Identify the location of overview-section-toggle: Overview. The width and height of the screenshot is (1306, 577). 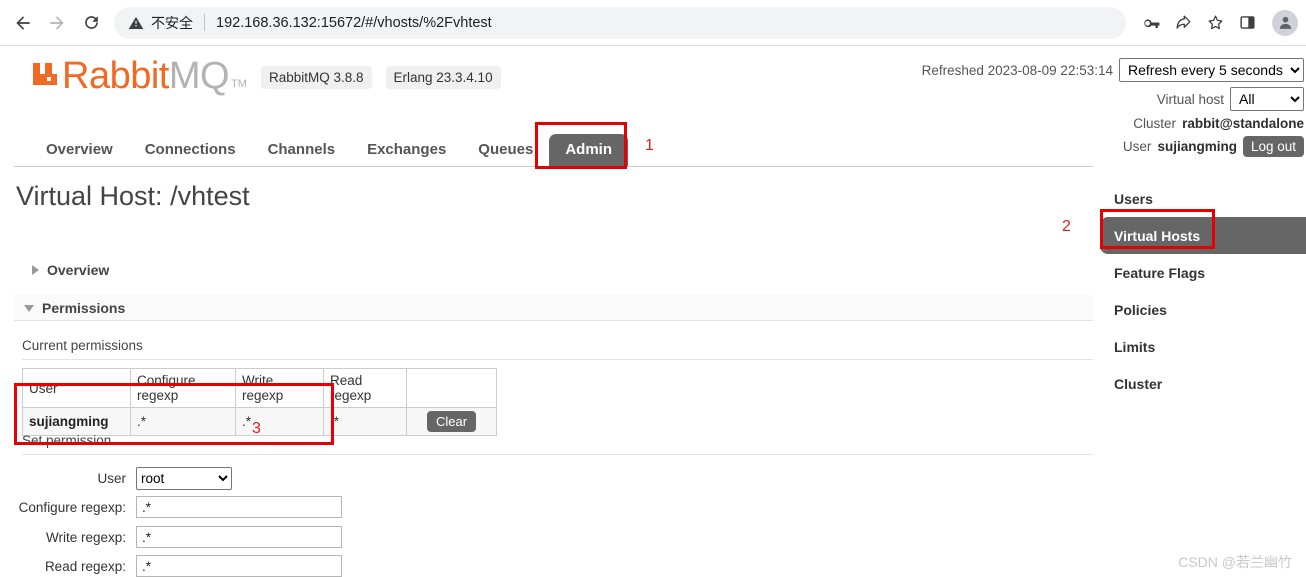
(70, 270).